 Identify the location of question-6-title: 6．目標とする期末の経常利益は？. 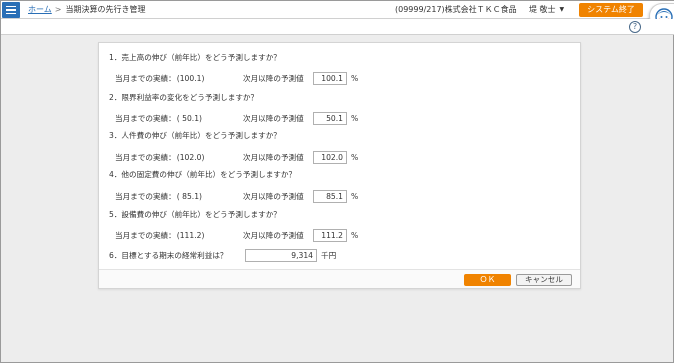
(168, 255).